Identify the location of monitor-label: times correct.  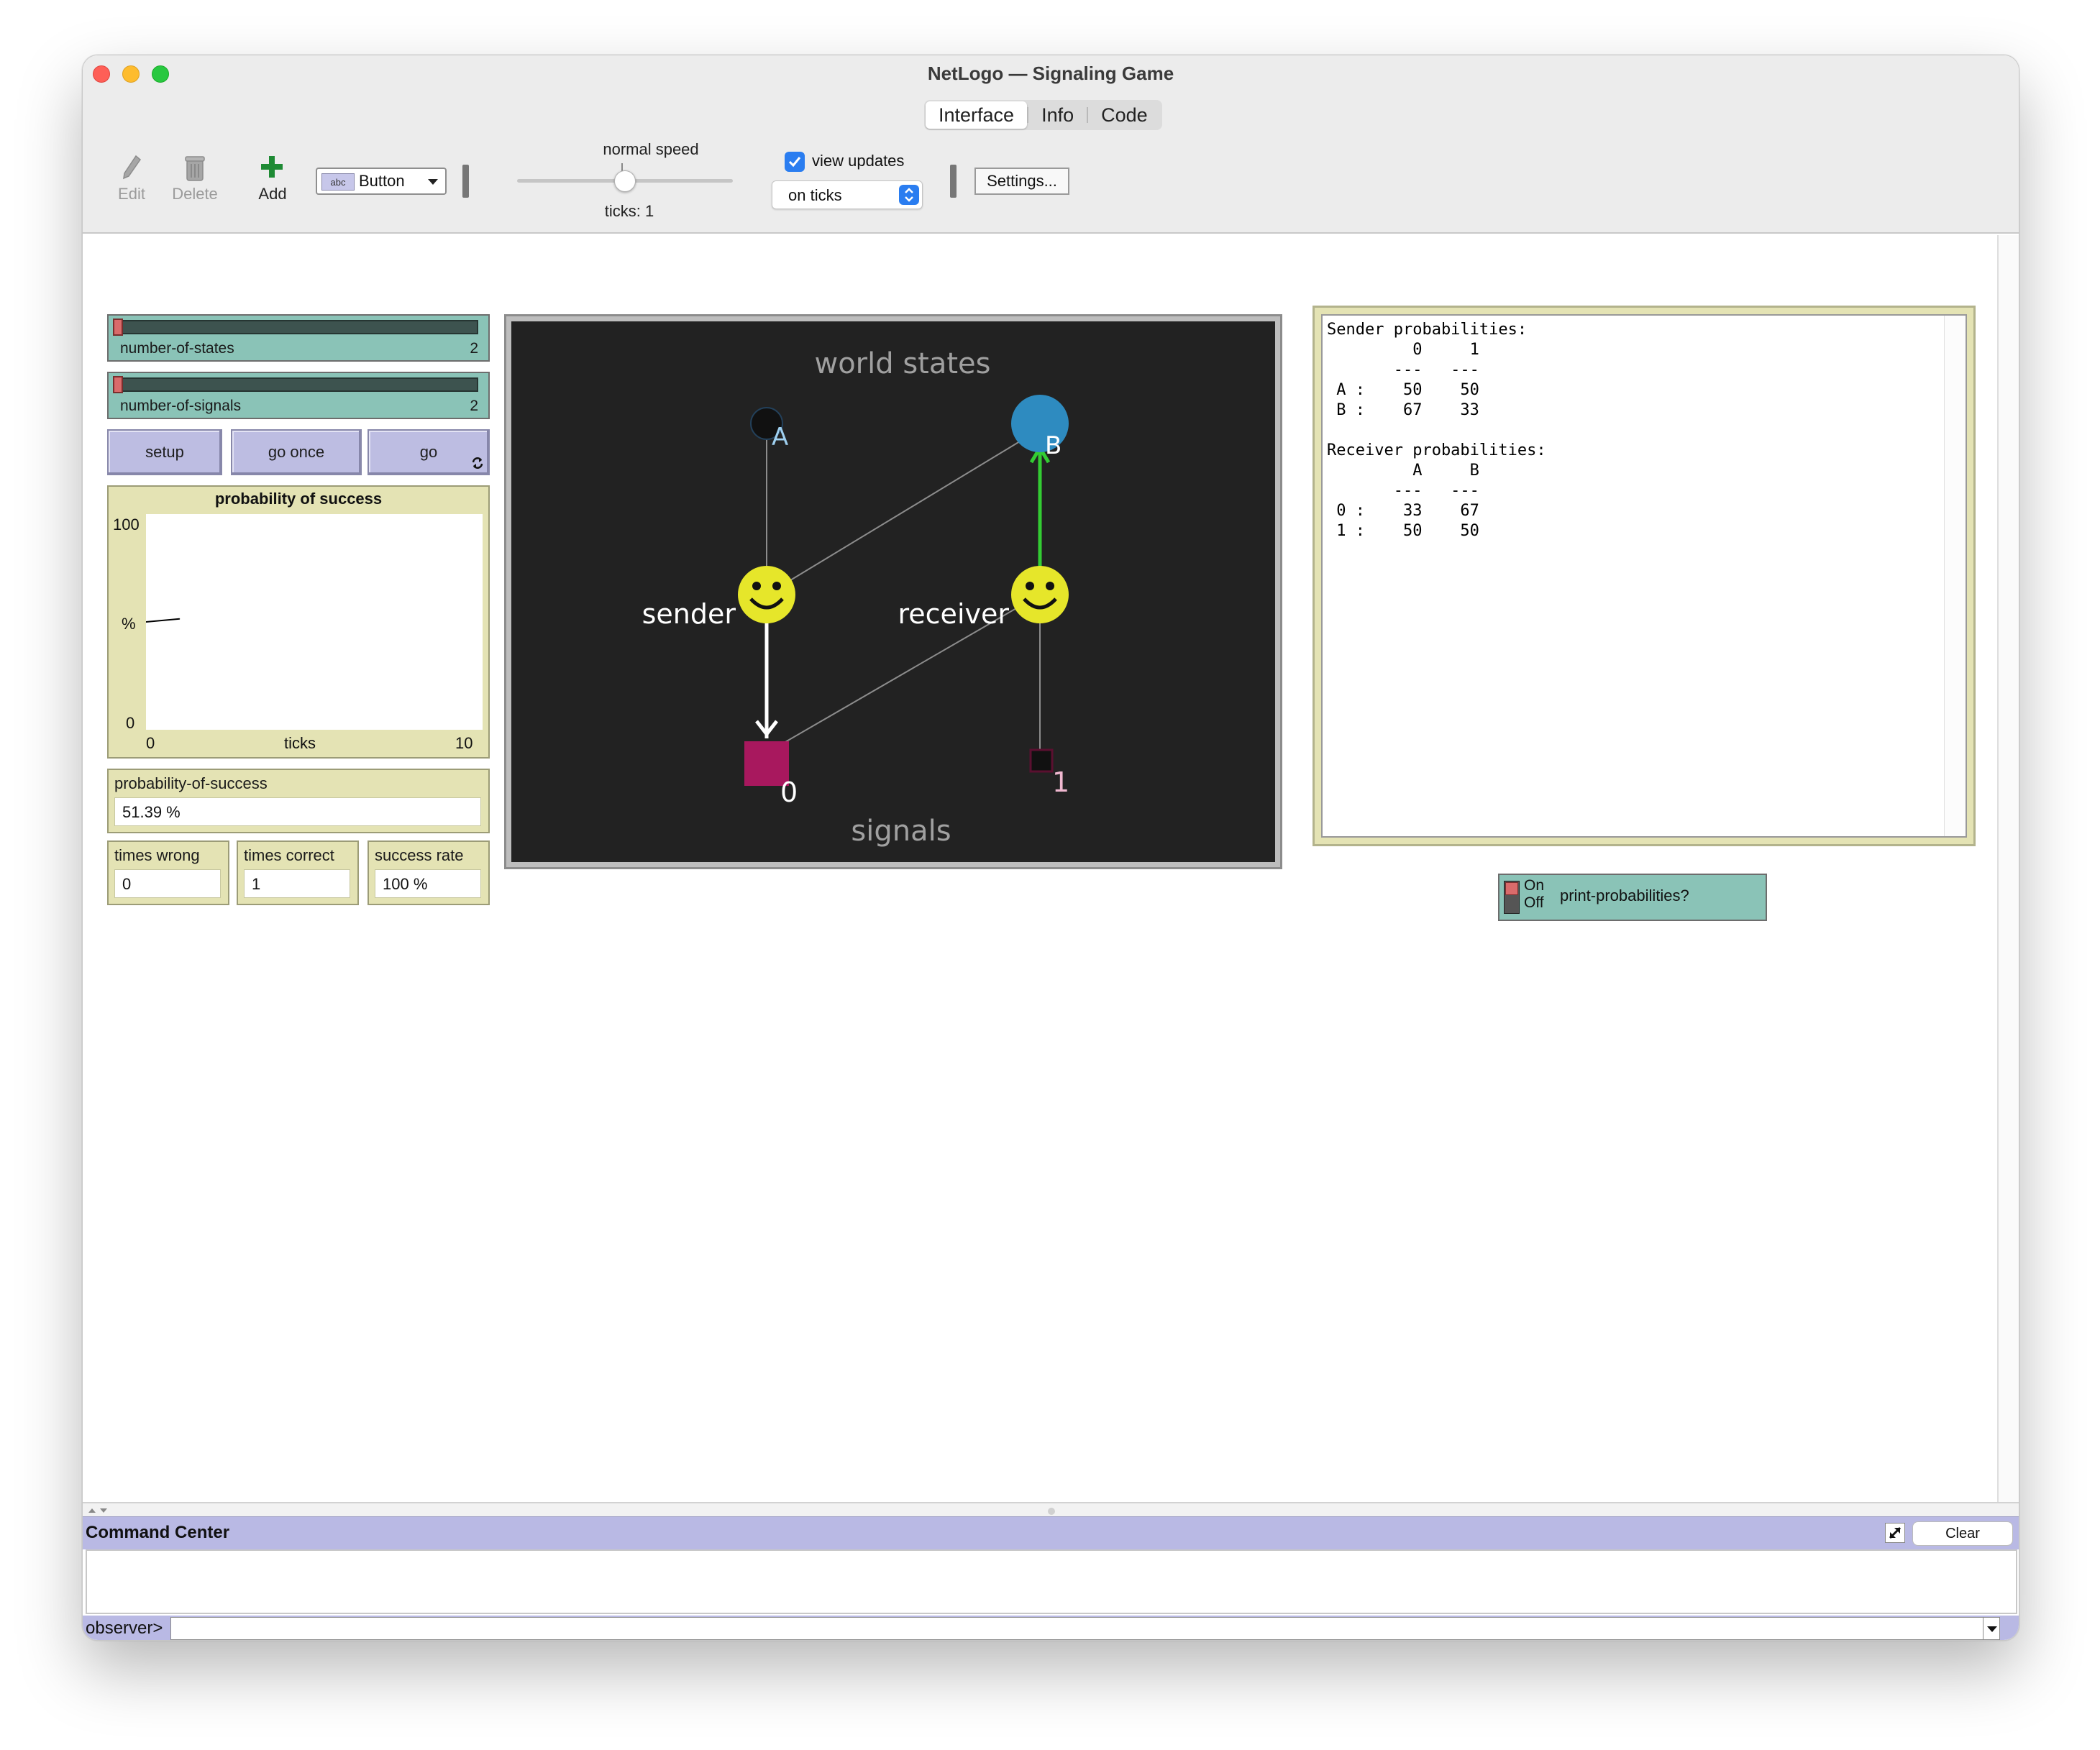
(289, 855).